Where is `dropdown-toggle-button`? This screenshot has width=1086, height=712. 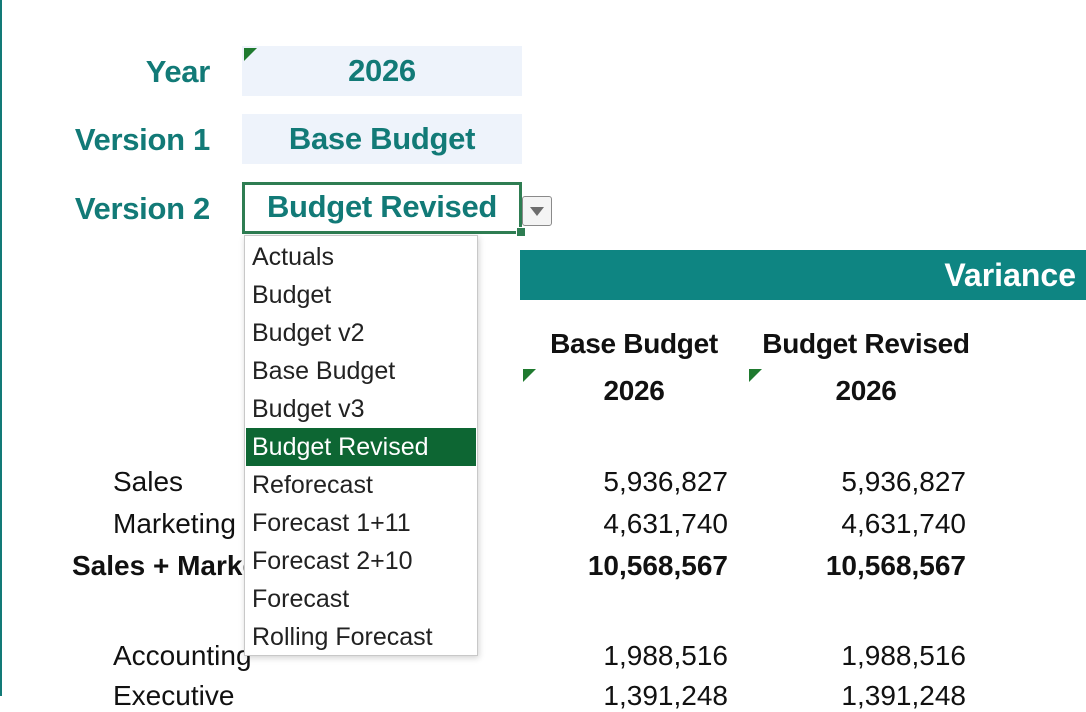 dropdown-toggle-button is located at coordinates (537, 211).